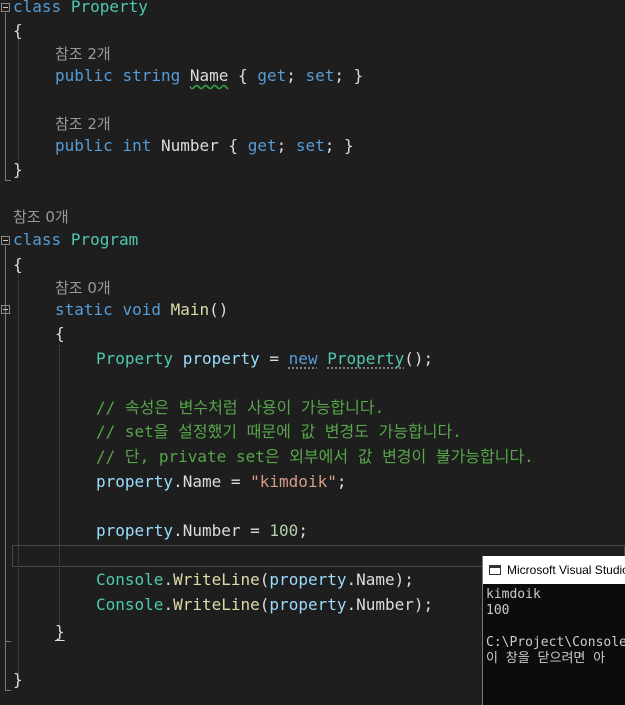 The image size is (625, 705). What do you see at coordinates (5, 309) in the screenshot?
I see `collapse-main-icon` at bounding box center [5, 309].